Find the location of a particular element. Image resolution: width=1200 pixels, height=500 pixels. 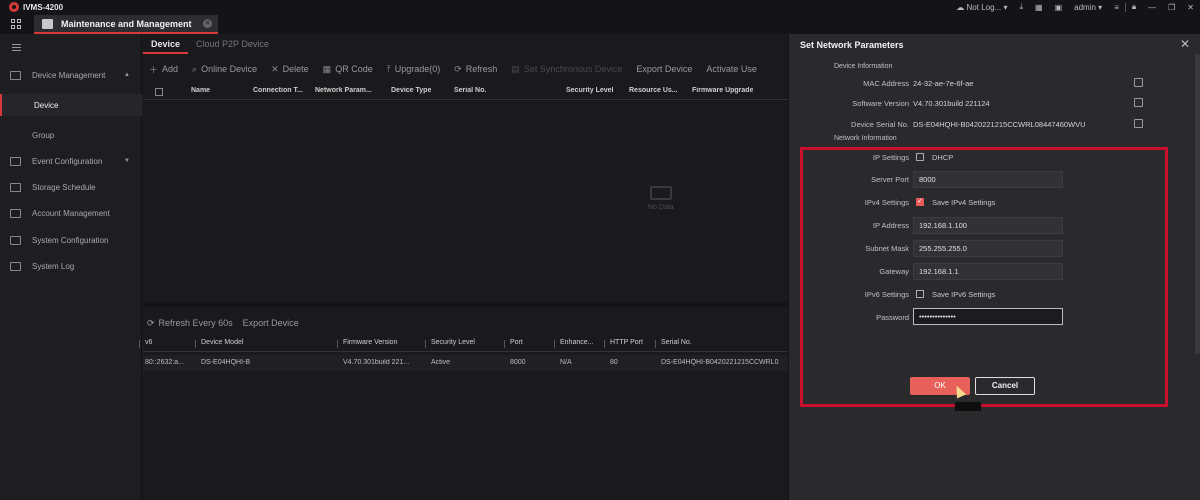

sidebar-item-device-management: Device Management ▲ is located at coordinates (71, 75).